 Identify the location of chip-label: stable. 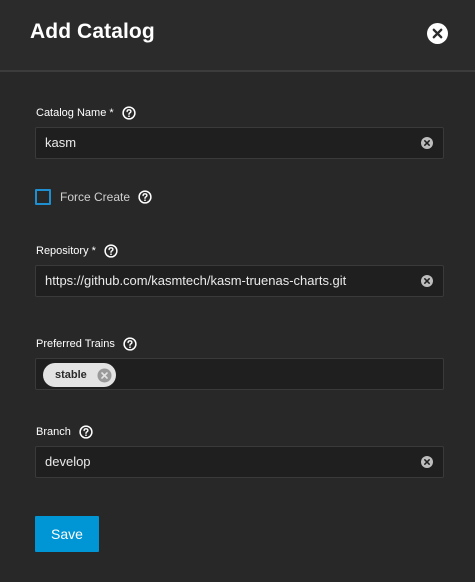
(71, 375).